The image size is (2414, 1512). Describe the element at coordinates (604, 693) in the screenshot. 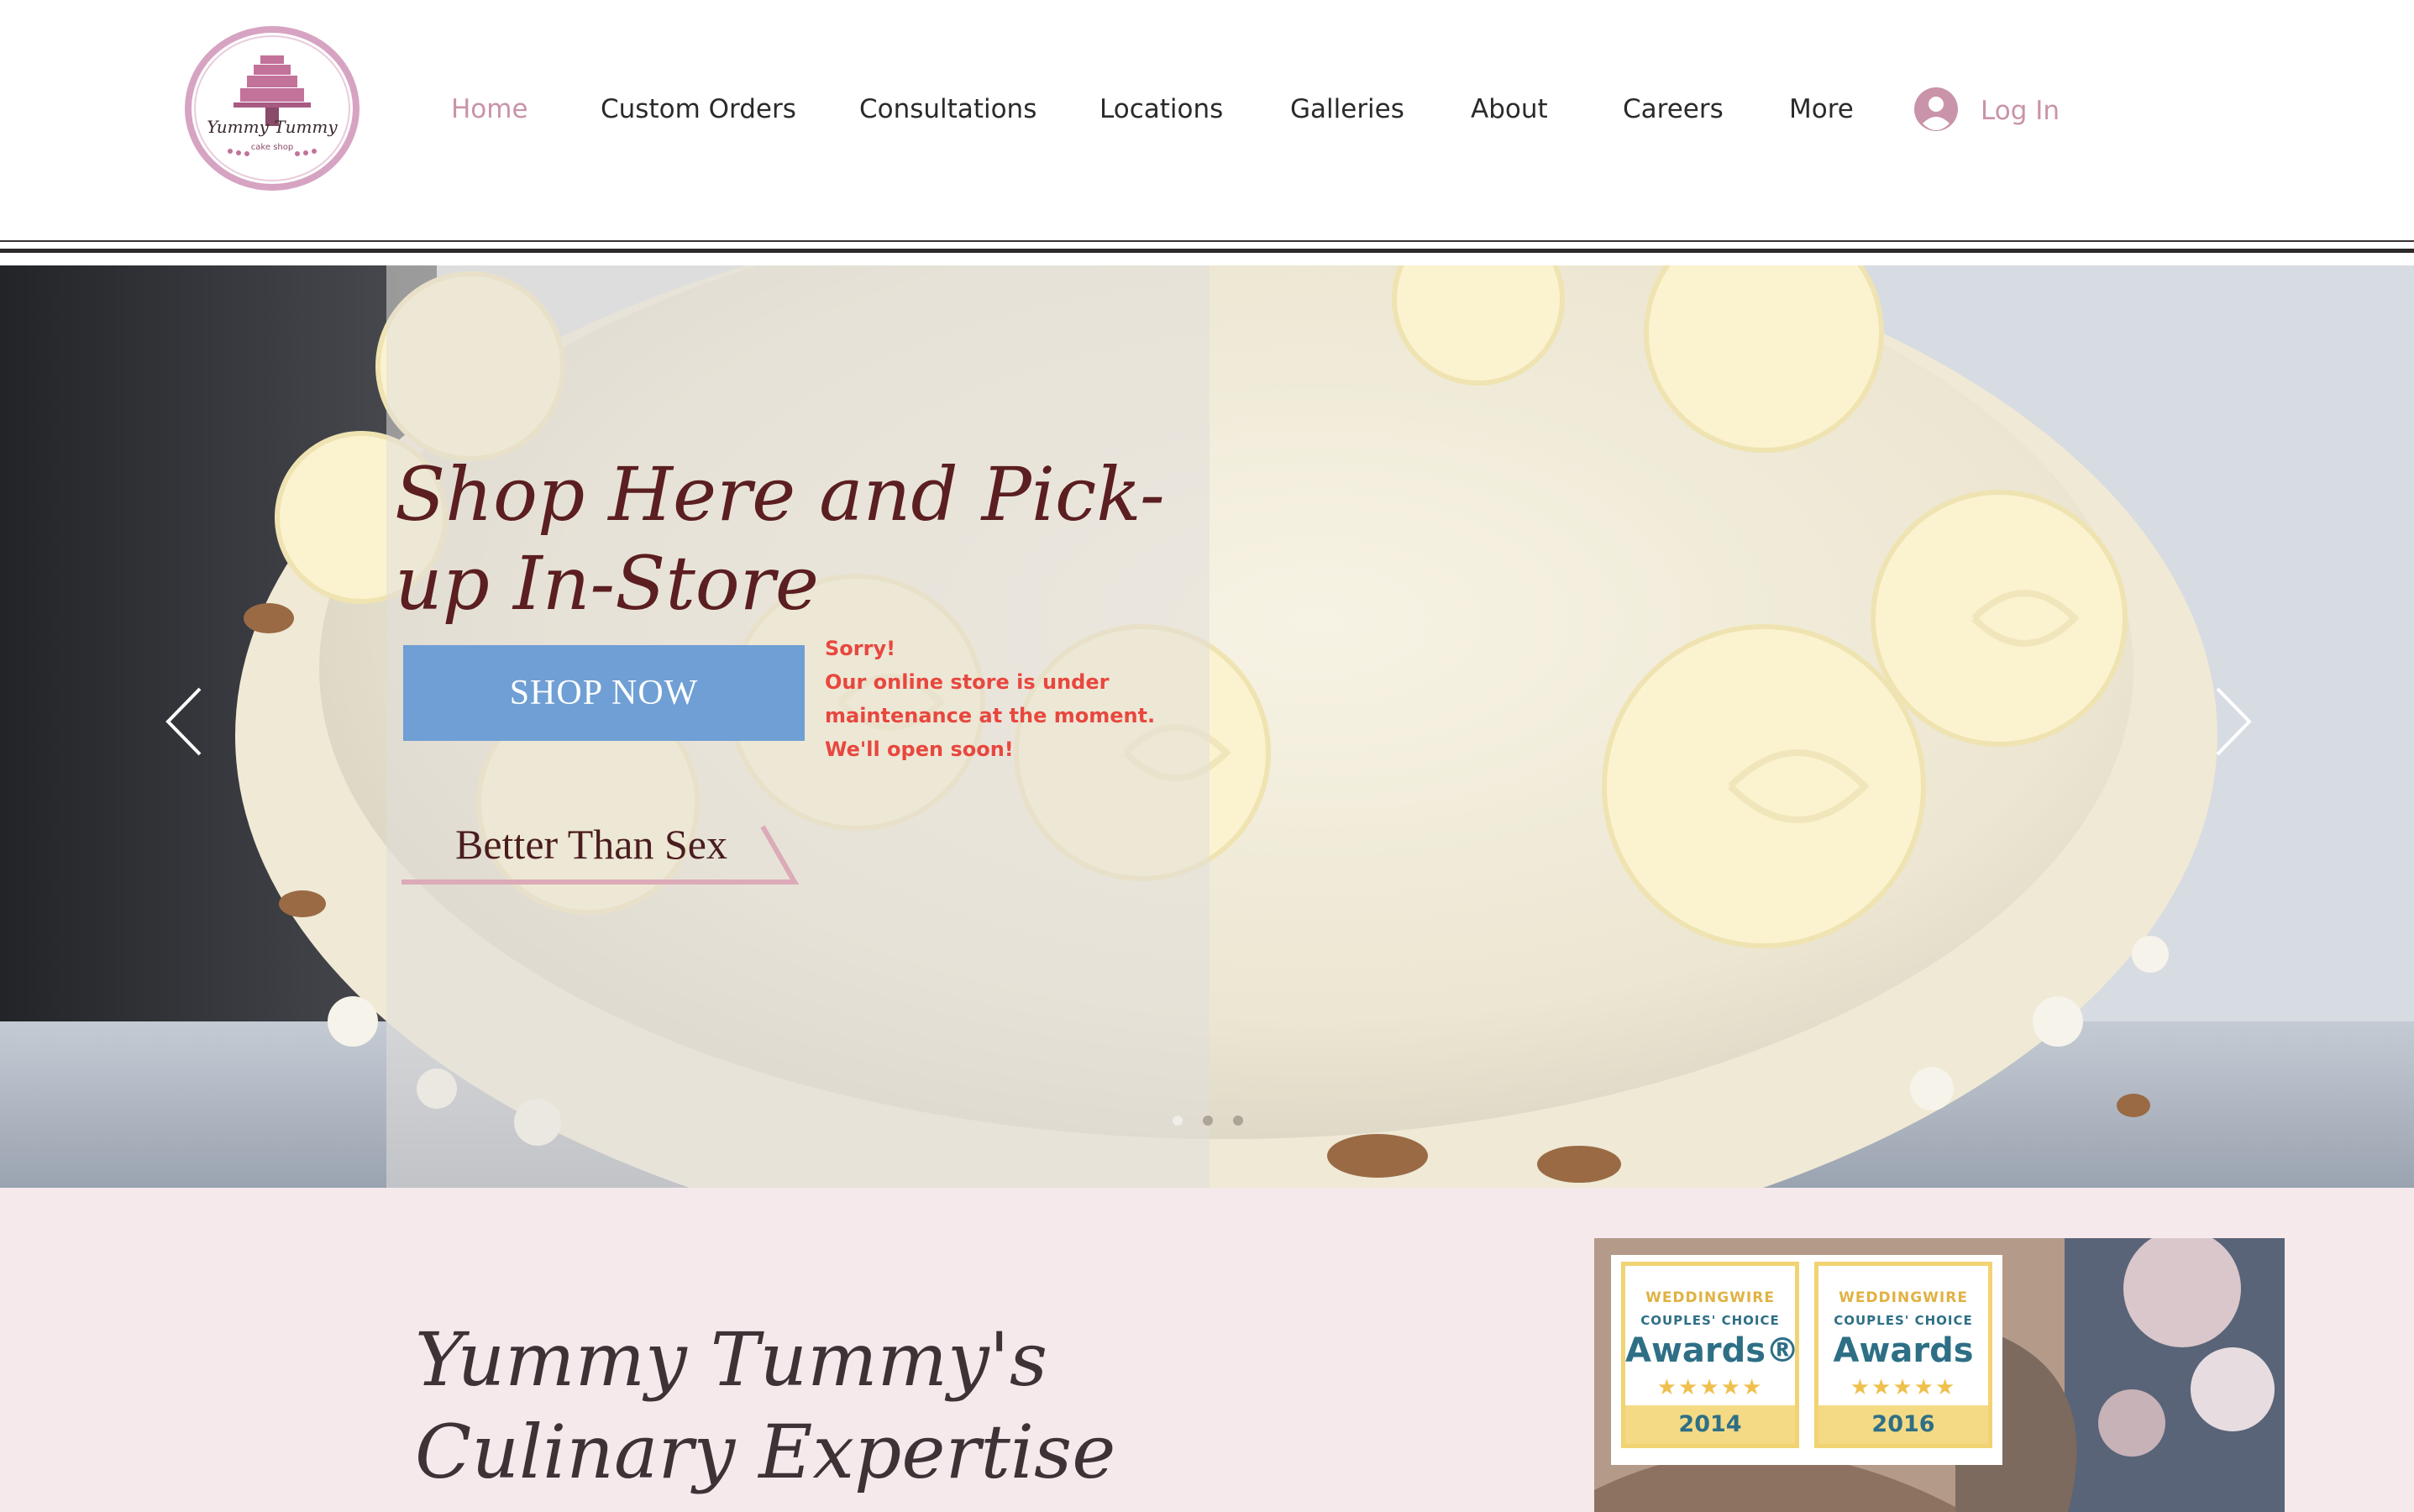

I see `shop-now-button: SHOP NOW` at that location.